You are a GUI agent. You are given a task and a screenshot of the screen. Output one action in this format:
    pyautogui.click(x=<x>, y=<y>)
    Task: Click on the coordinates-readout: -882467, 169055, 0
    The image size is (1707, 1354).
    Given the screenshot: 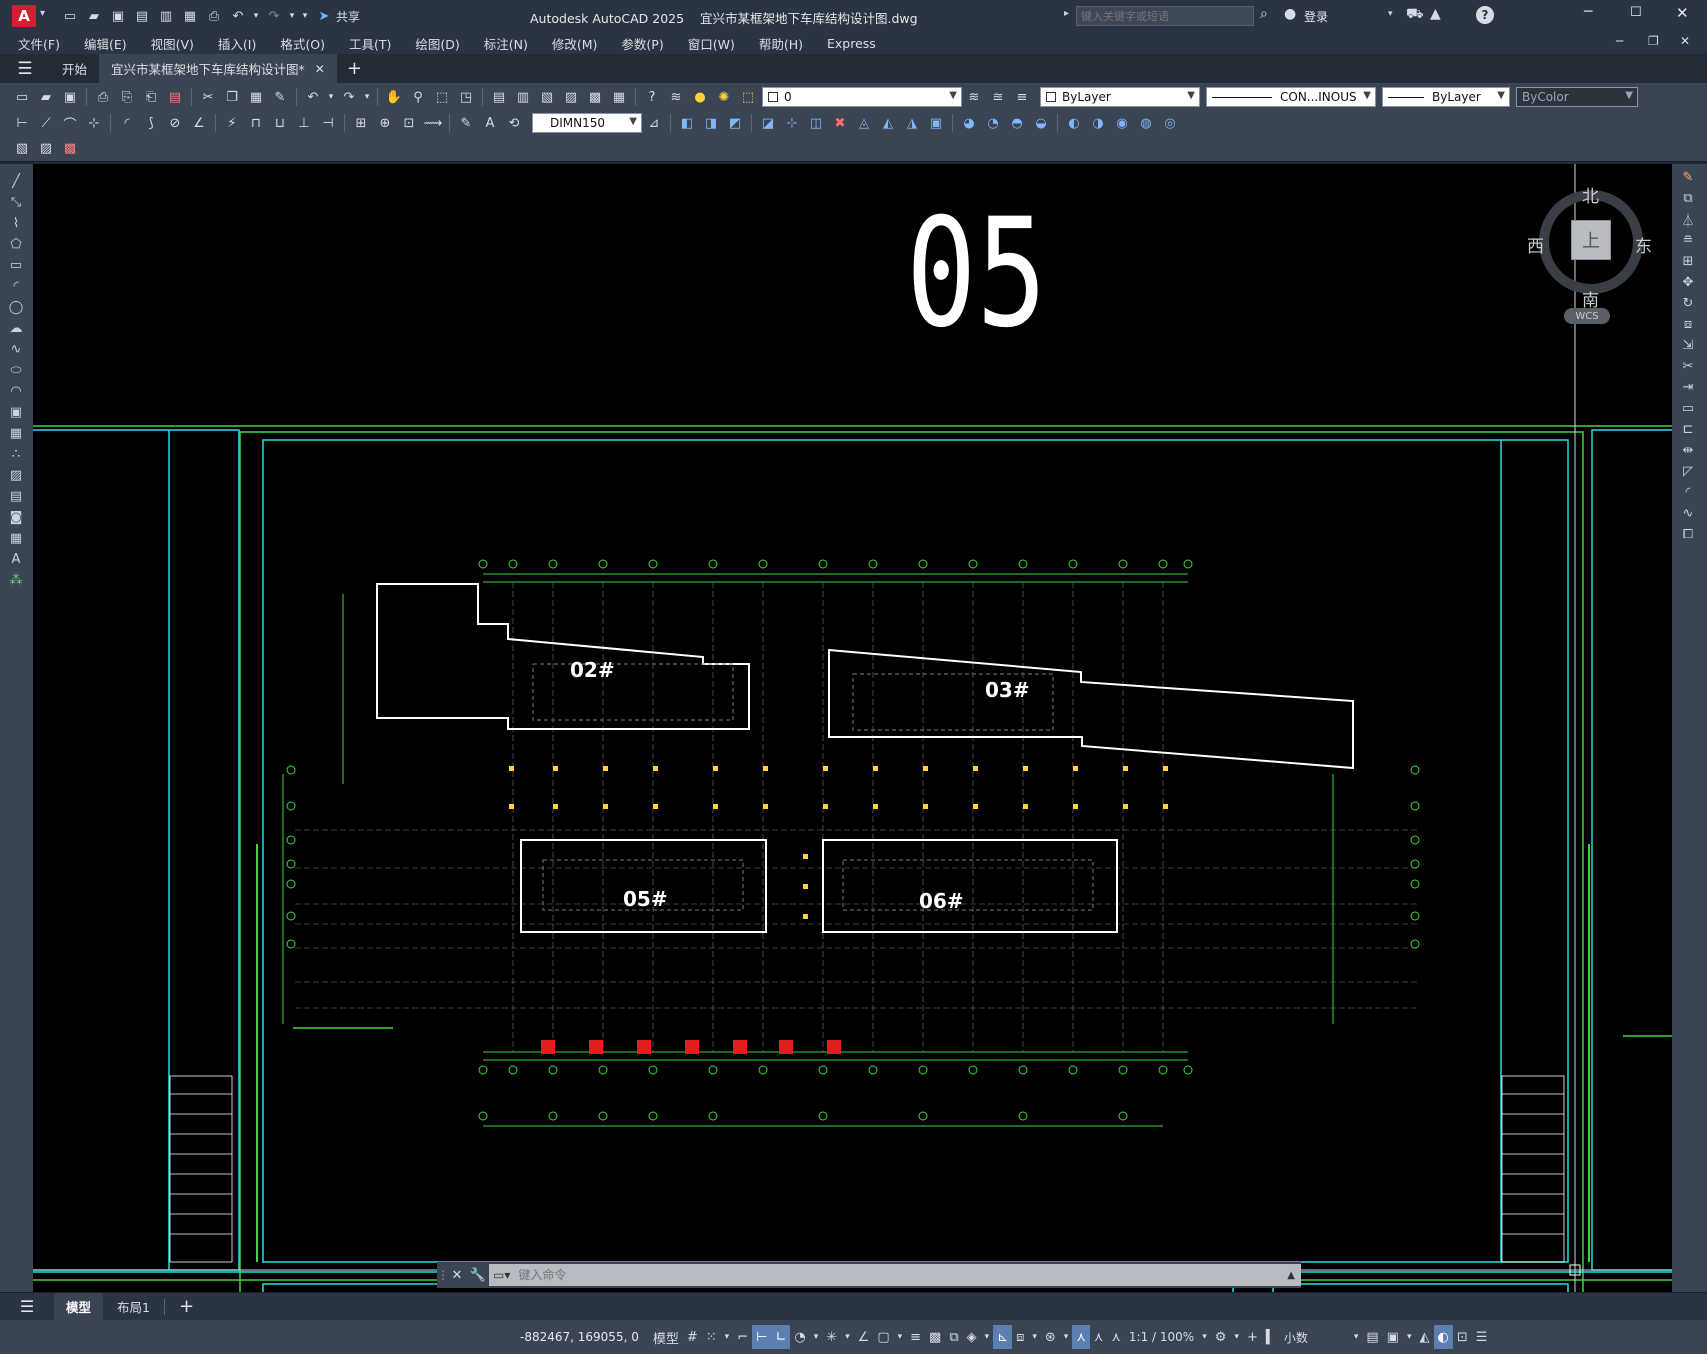 What is the action you would take?
    pyautogui.click(x=579, y=1337)
    